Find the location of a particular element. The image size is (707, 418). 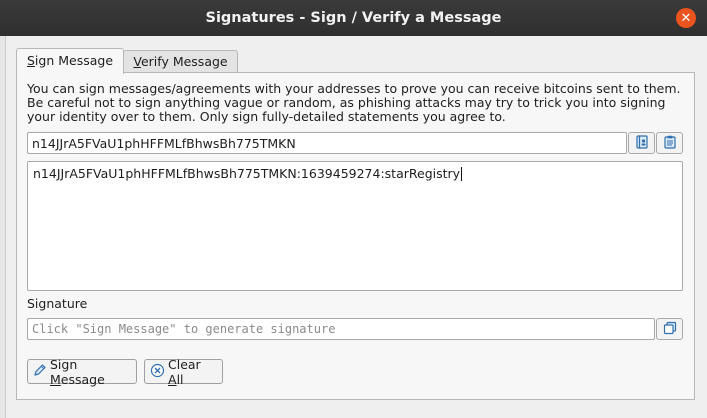

sign-message-button: Sign Message is located at coordinates (82, 372).